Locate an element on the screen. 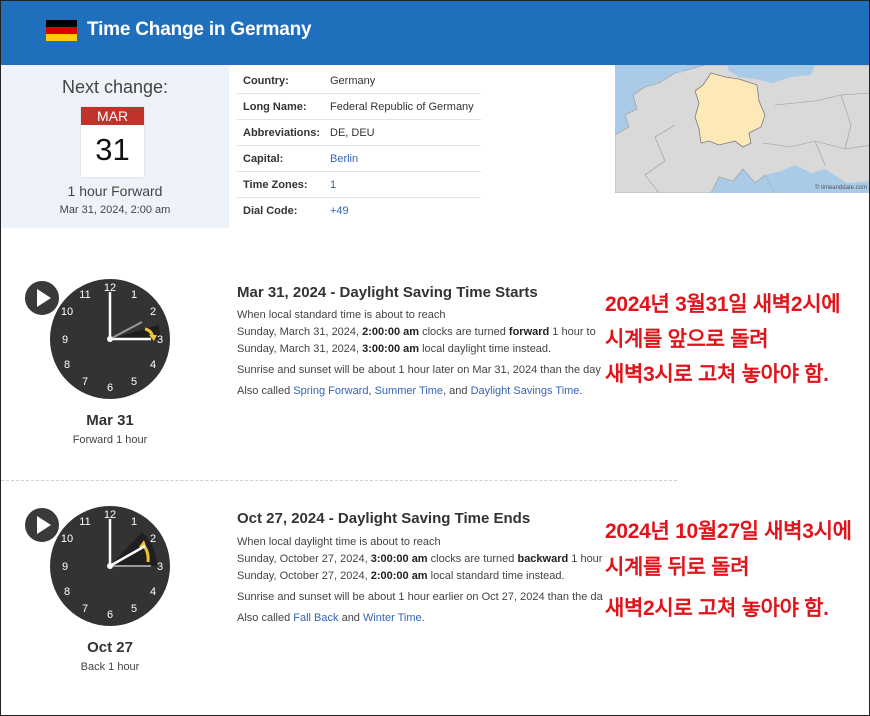  dial-code-link: +49 is located at coordinates (339, 211).